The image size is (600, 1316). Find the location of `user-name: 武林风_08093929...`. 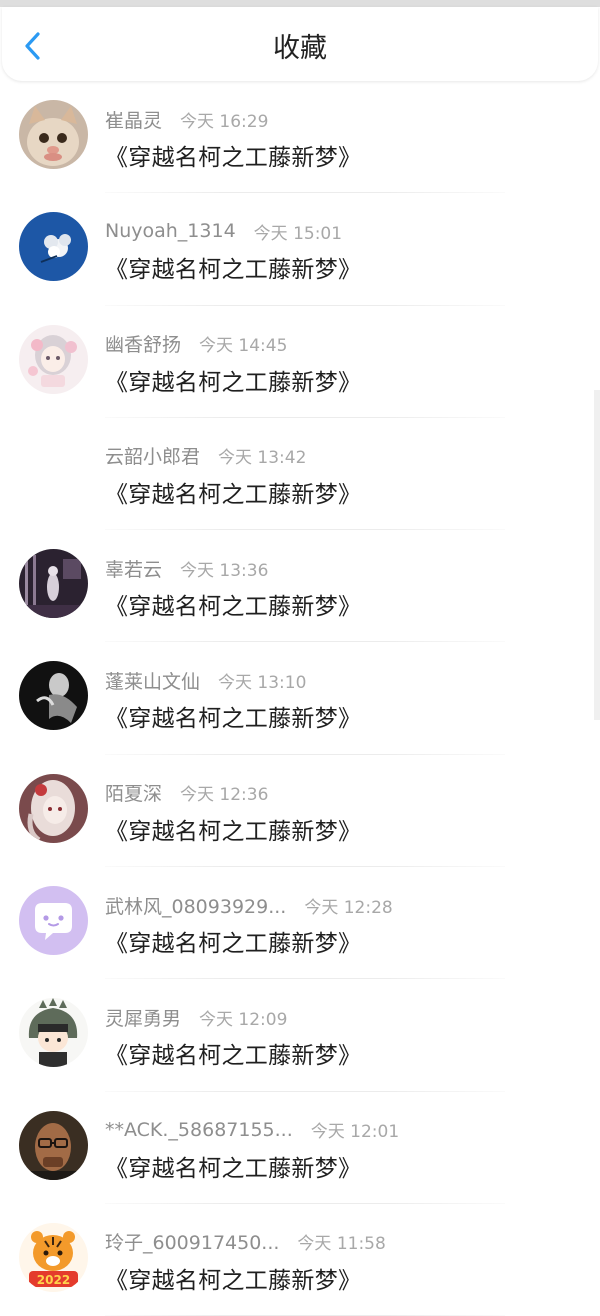

user-name: 武林风_08093929... is located at coordinates (195, 905).